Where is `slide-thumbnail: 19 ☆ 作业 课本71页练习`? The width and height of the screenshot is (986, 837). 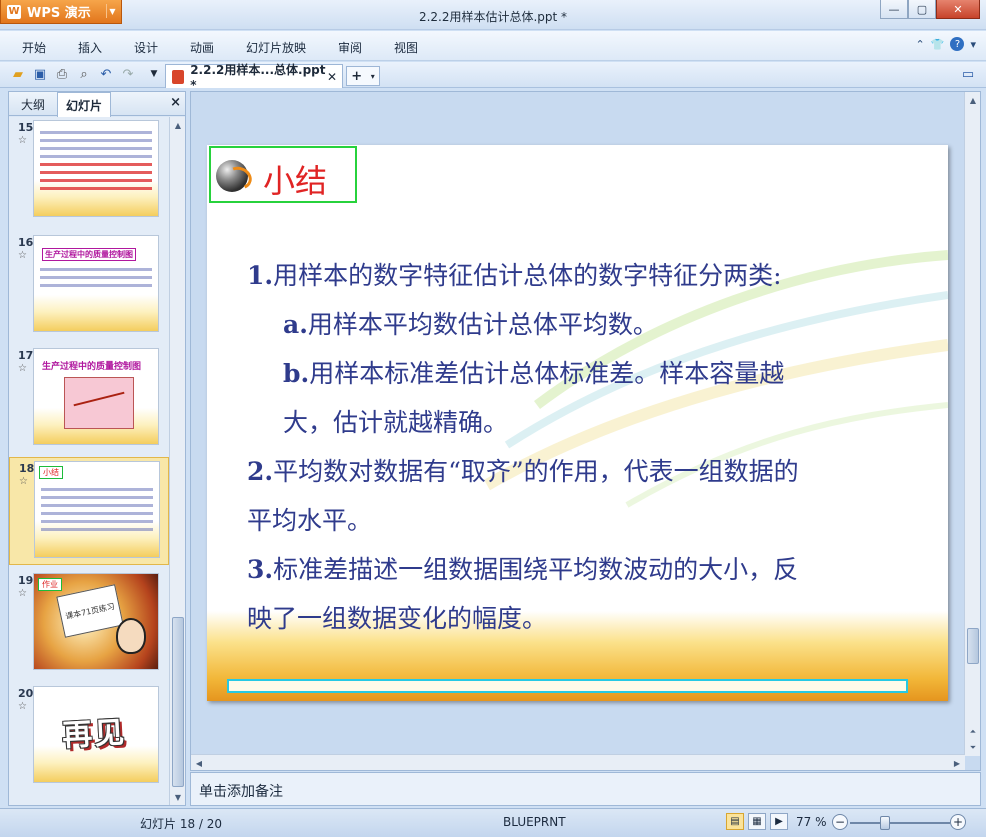
slide-thumbnail: 19 ☆ 作业 课本71页练习 is located at coordinates (89, 624).